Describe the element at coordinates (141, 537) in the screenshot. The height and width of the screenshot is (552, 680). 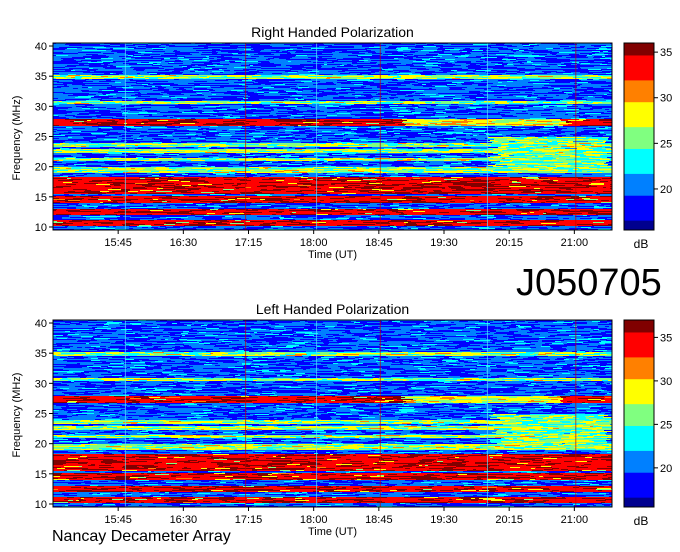
I see `footer-label: Nancay Decameter Array` at that location.